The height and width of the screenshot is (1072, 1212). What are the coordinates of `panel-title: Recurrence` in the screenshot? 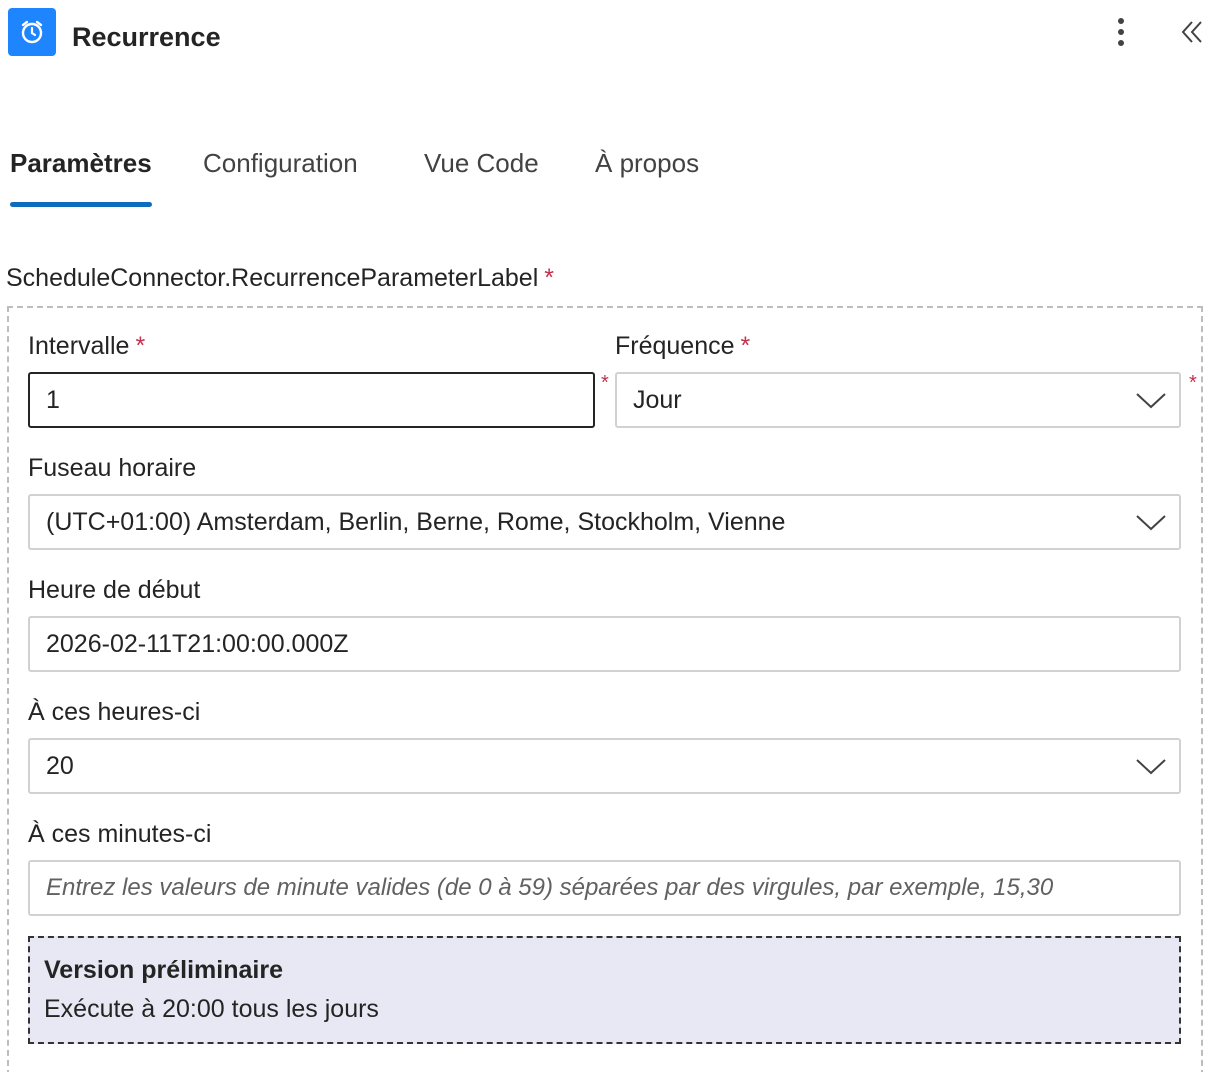 It's located at (146, 37).